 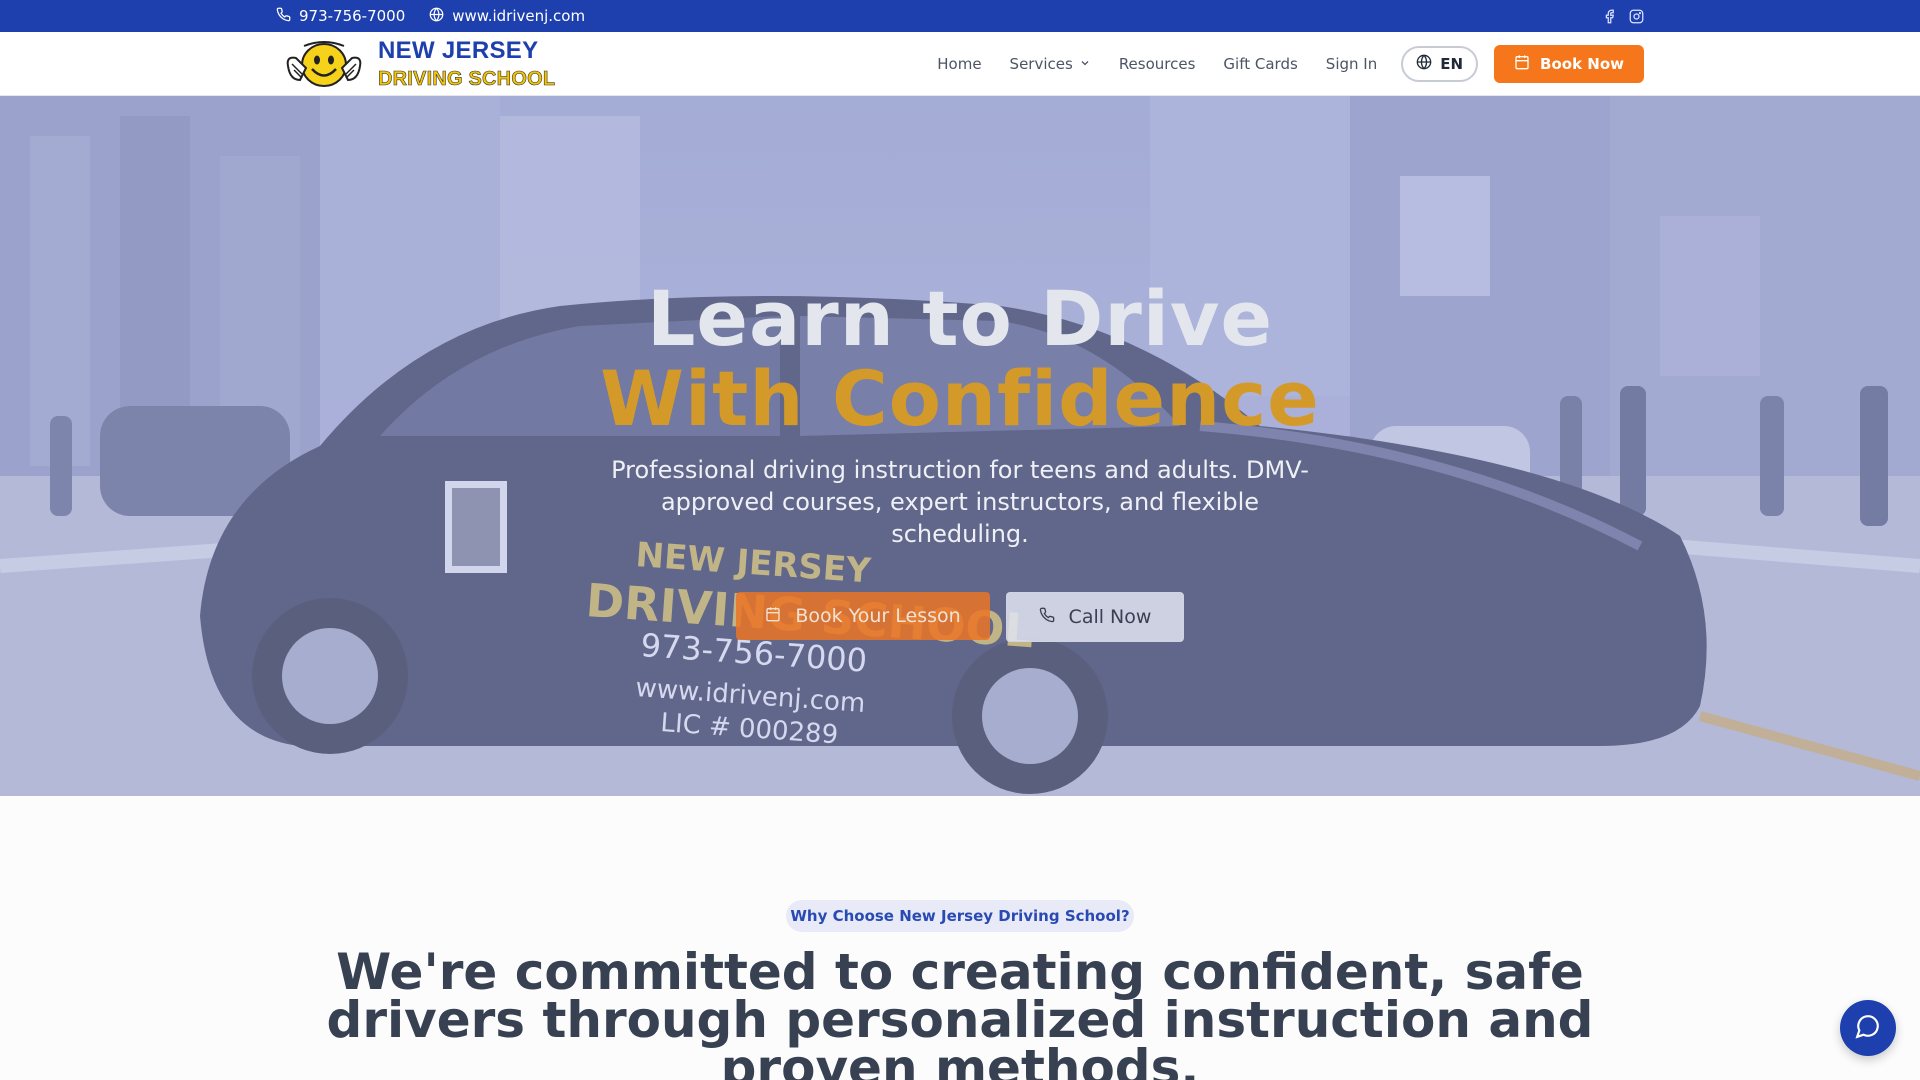 What do you see at coordinates (1085, 64) in the screenshot?
I see `chevron-down-icon` at bounding box center [1085, 64].